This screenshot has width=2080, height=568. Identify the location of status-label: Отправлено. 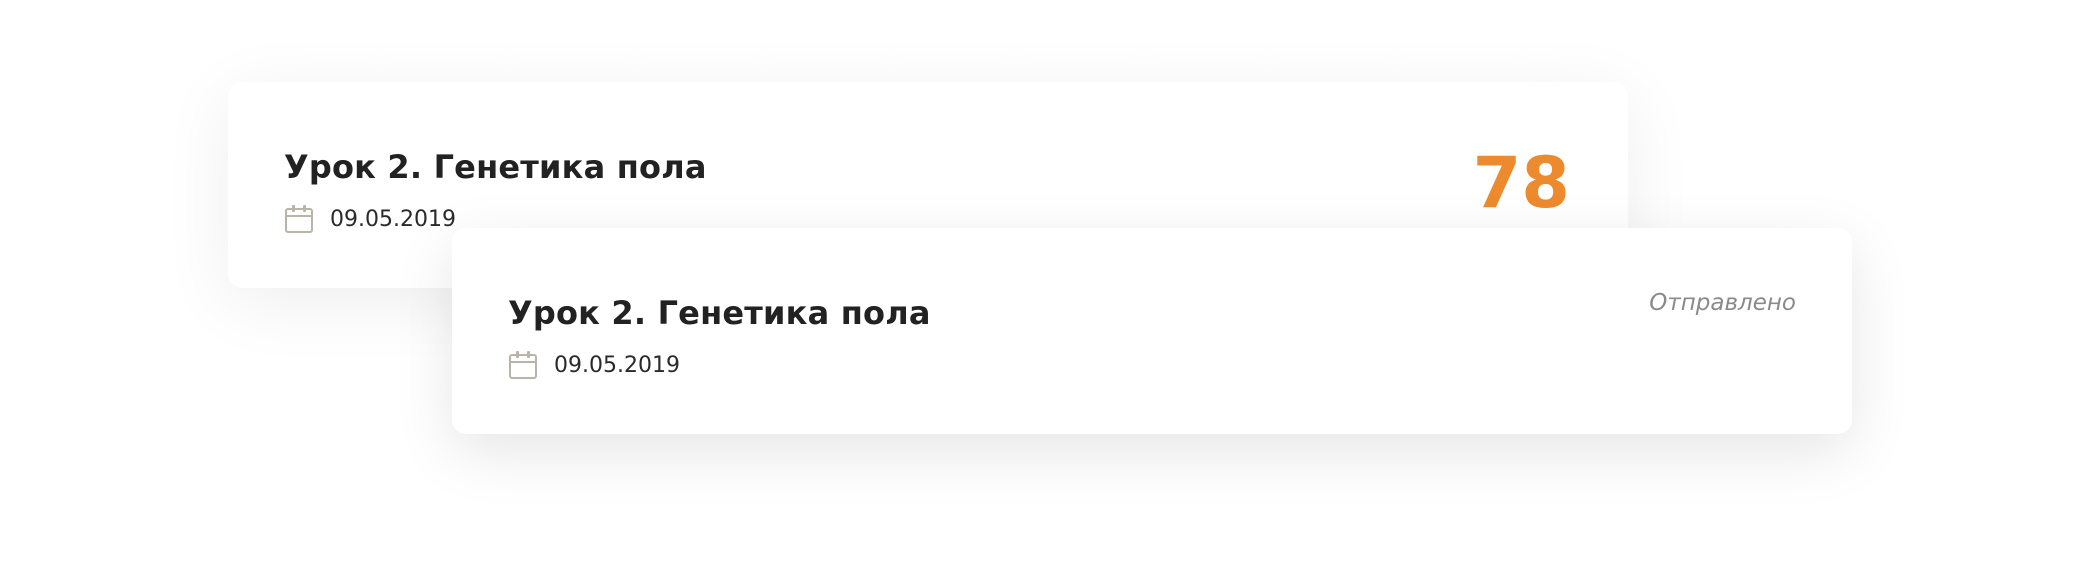
(1722, 303).